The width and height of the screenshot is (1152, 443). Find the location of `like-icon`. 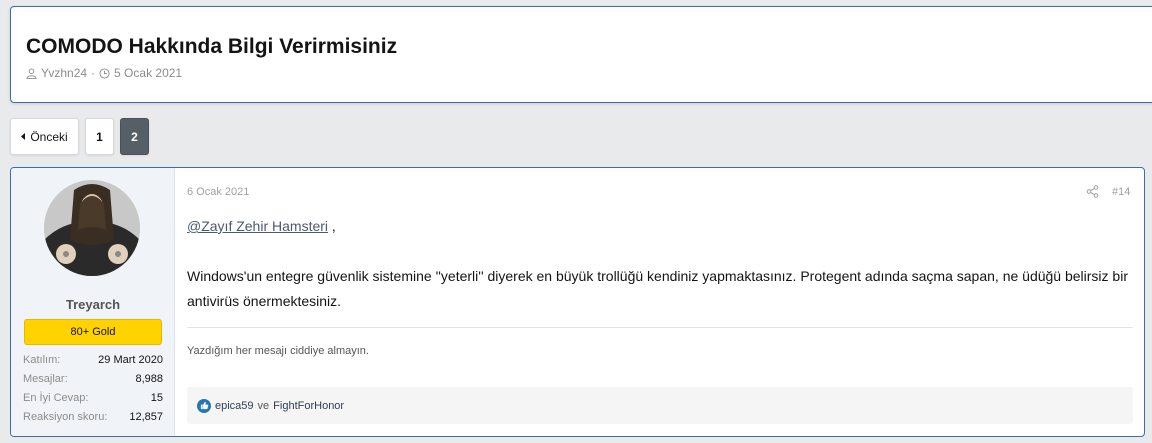

like-icon is located at coordinates (204, 405).